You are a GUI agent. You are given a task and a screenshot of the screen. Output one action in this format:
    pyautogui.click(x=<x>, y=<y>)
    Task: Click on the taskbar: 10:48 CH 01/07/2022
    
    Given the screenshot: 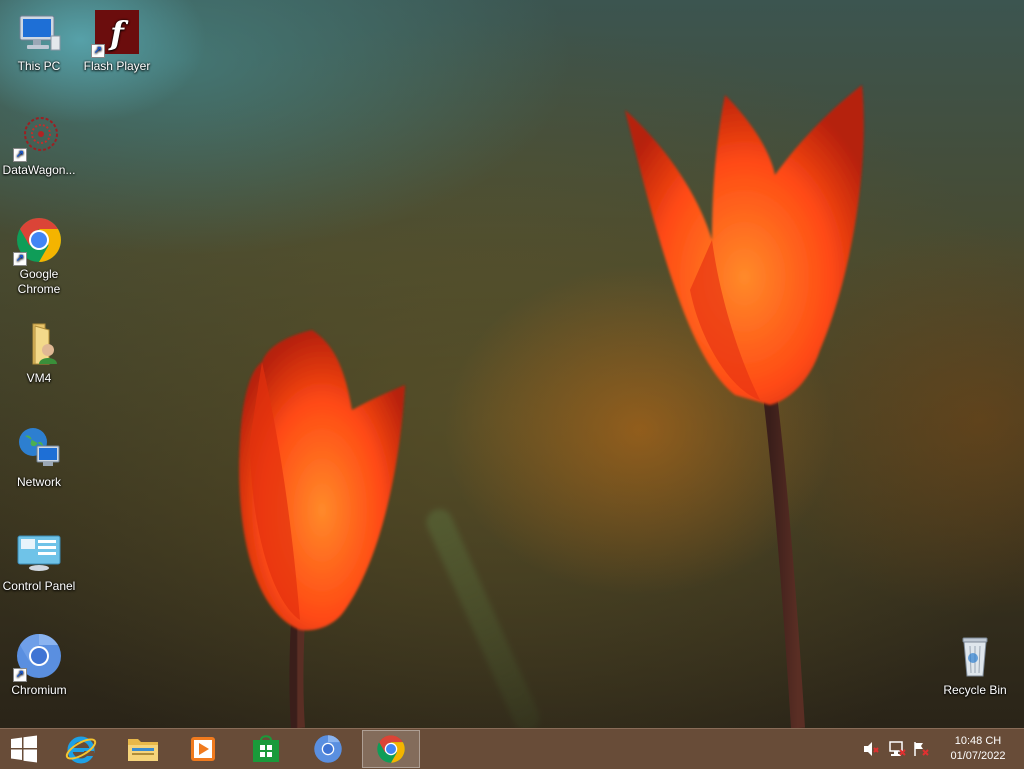 What is the action you would take?
    pyautogui.click(x=512, y=748)
    